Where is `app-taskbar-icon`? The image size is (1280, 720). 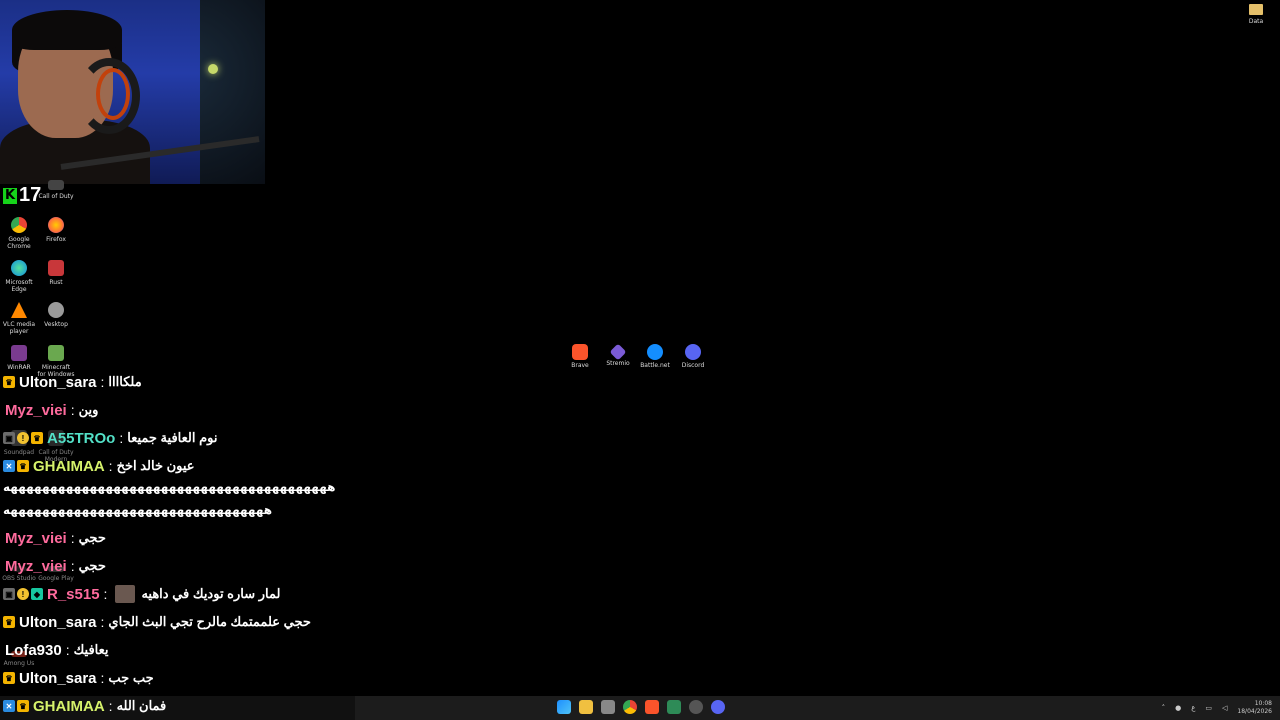
app-taskbar-icon is located at coordinates (674, 707).